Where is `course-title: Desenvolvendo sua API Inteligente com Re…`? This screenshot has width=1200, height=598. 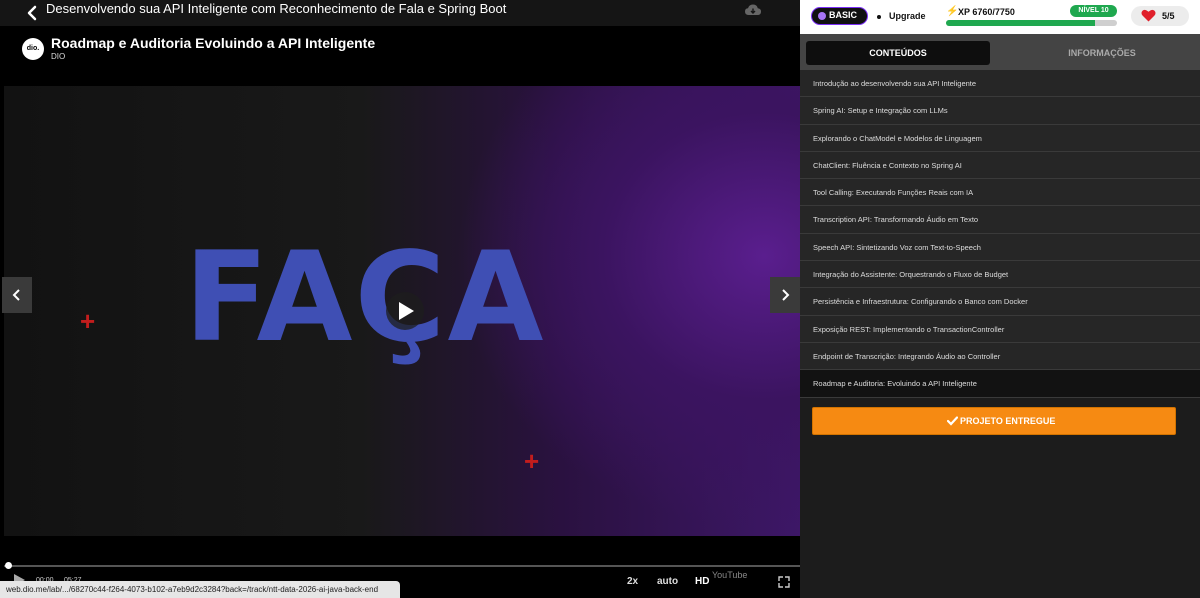 course-title: Desenvolvendo sua API Inteligente com Re… is located at coordinates (276, 8).